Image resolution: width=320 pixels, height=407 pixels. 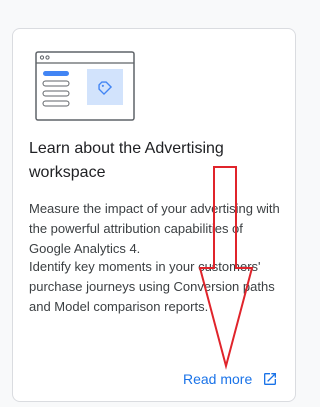 I want to click on card-title: Learn about the Advertising workspace, so click(x=126, y=160).